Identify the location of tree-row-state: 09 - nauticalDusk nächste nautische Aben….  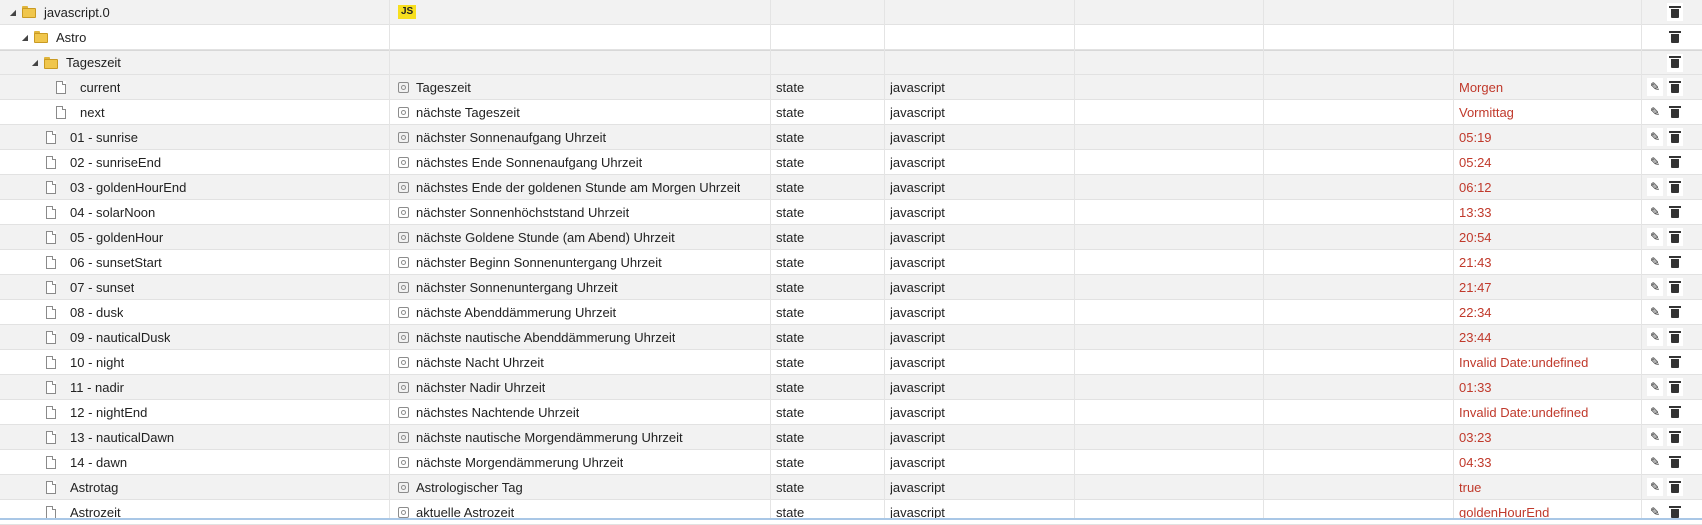
(851, 337).